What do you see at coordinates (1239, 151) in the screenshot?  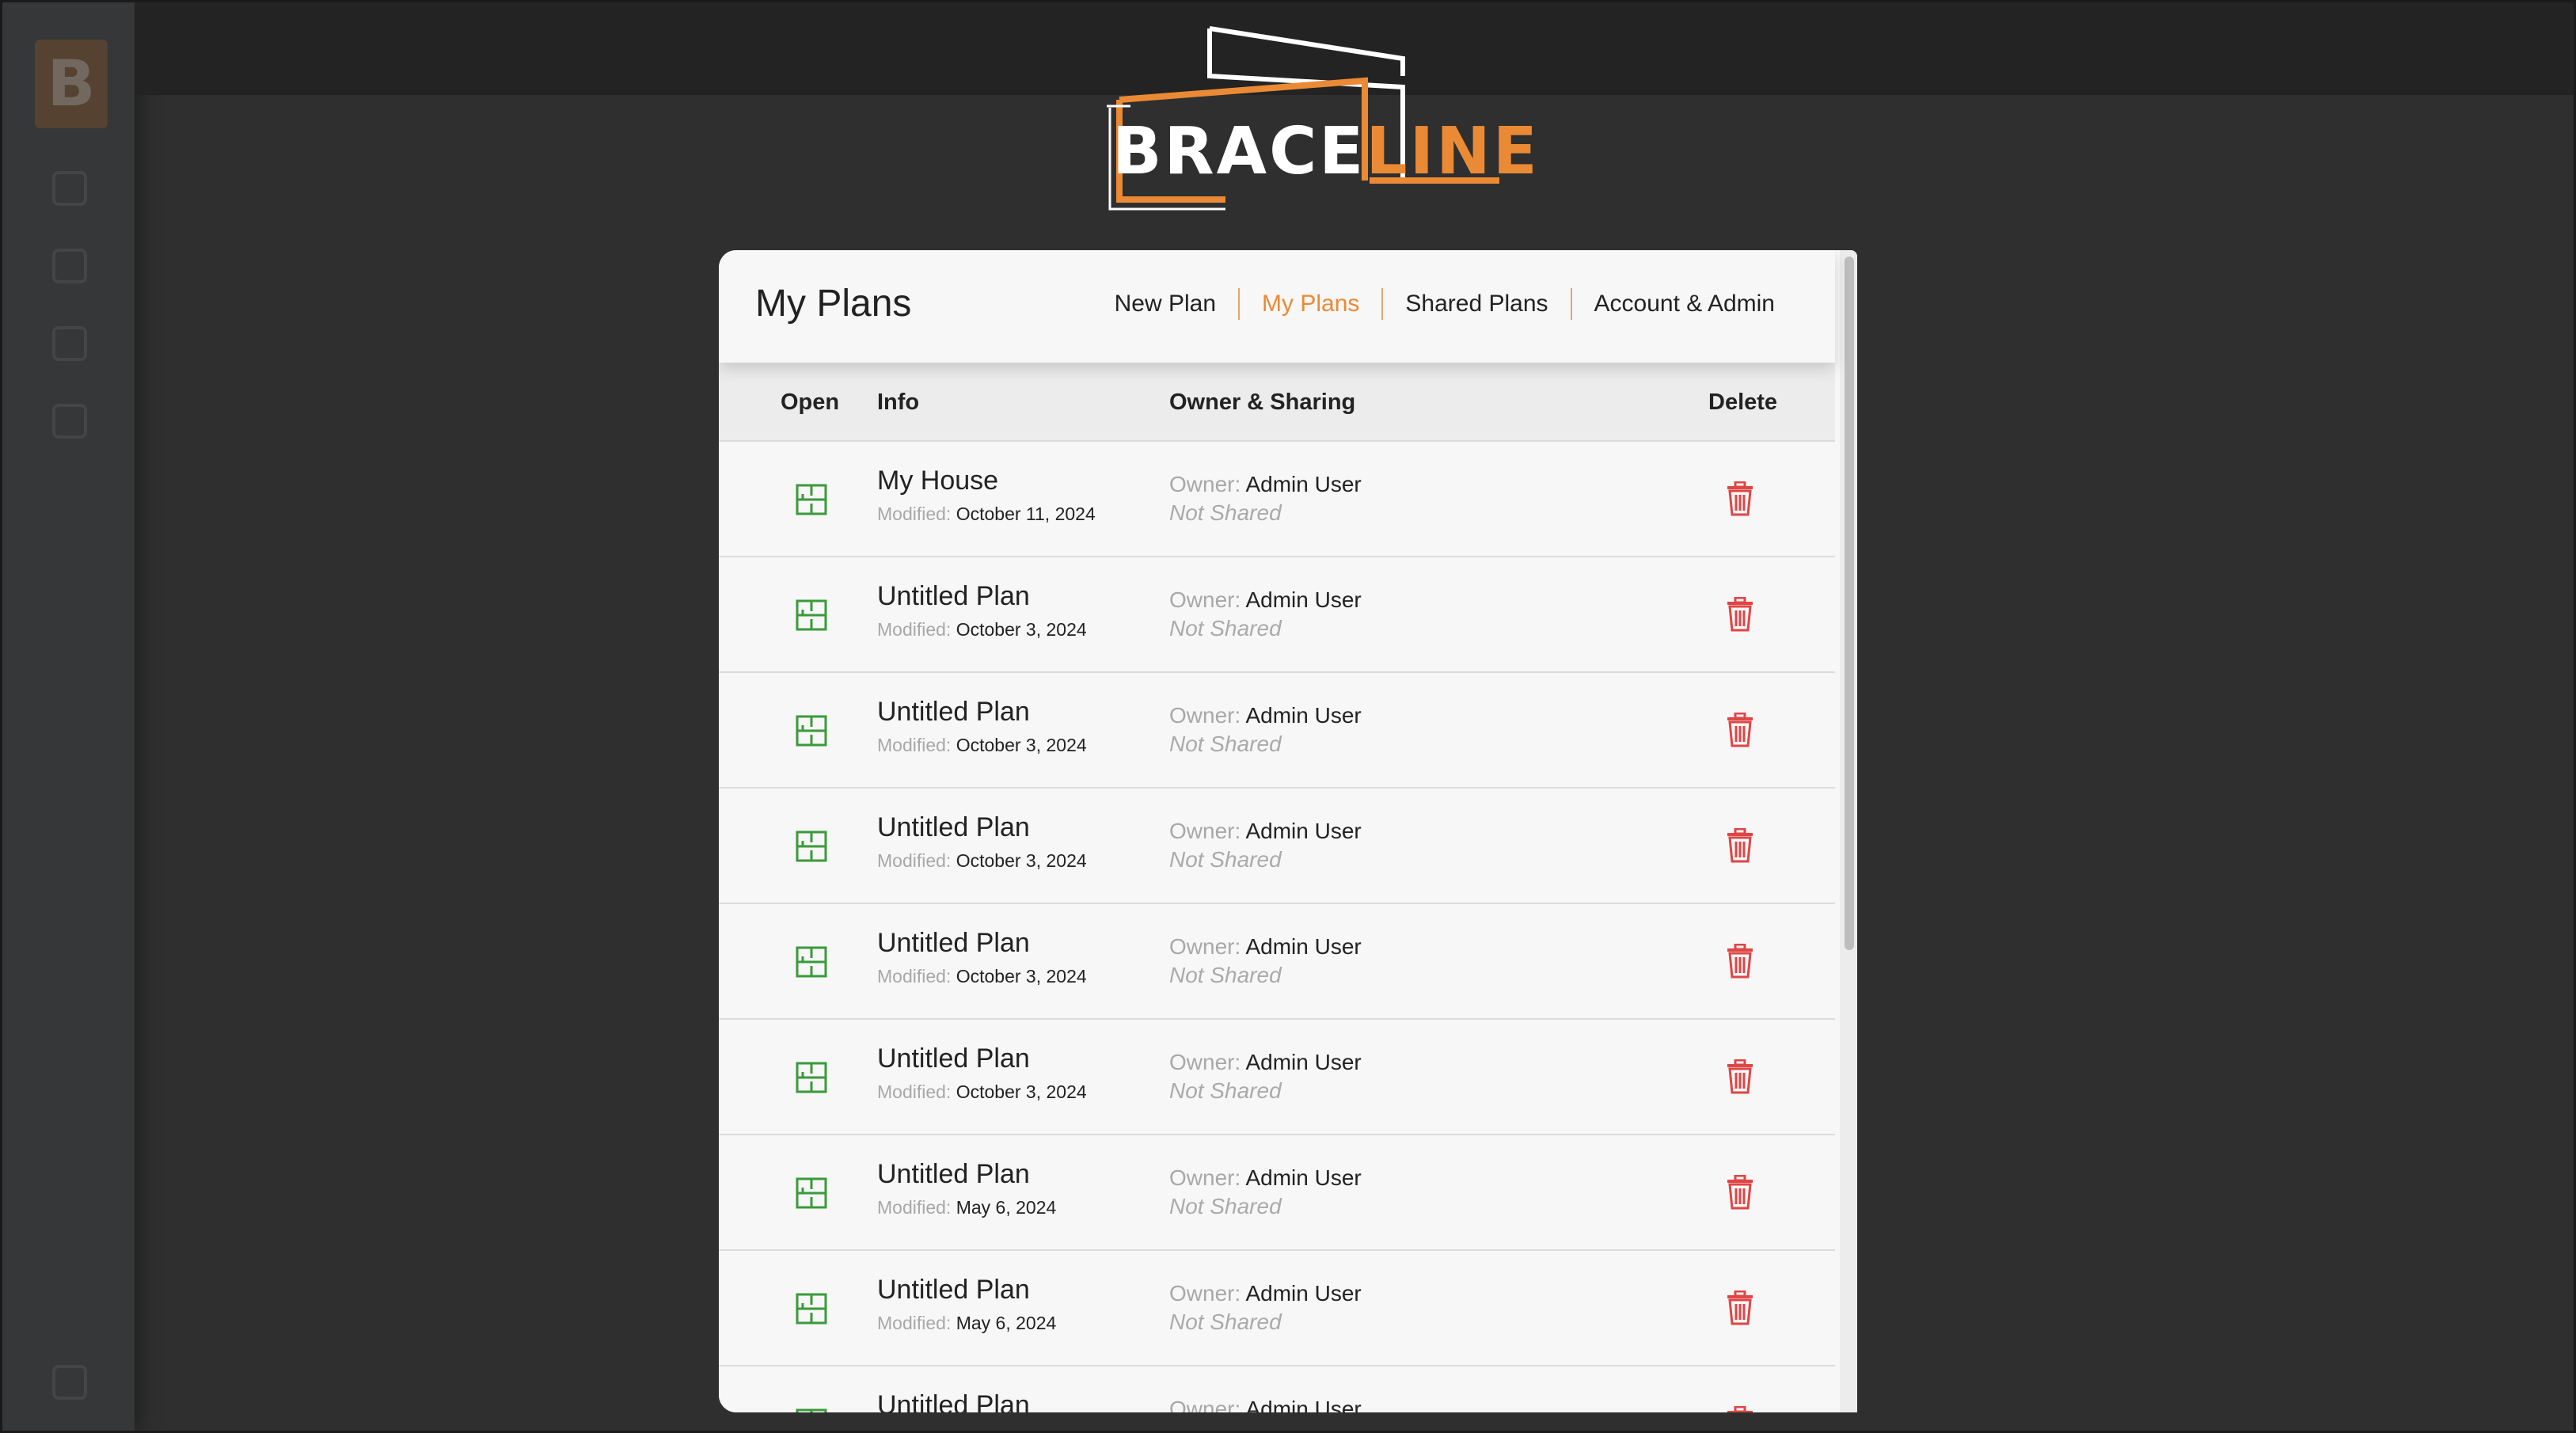 I see `brand-word-part1: BRACE` at bounding box center [1239, 151].